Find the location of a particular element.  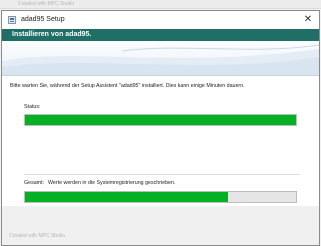

close-icon: ✕ is located at coordinates (308, 19).